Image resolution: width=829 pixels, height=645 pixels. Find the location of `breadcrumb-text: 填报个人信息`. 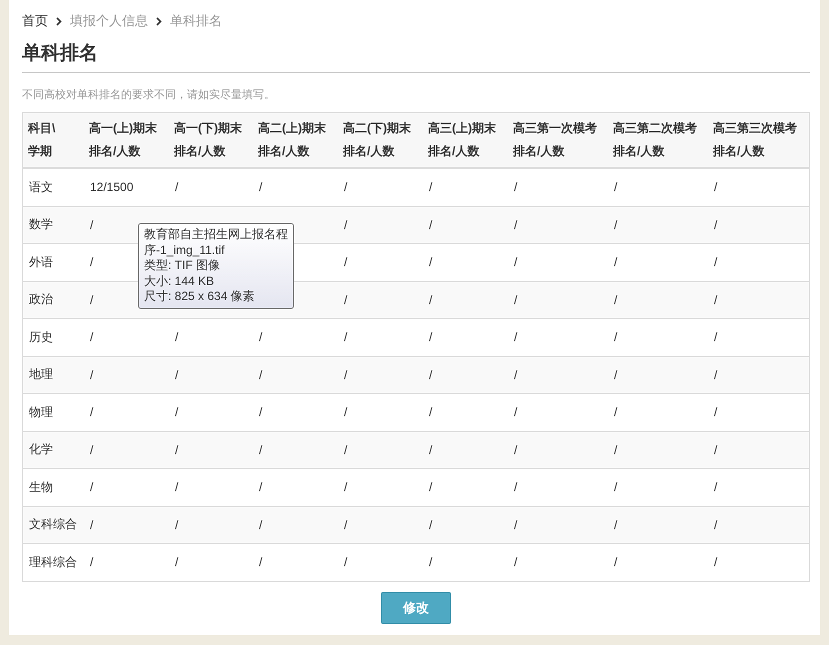

breadcrumb-text: 填报个人信息 is located at coordinates (109, 21).